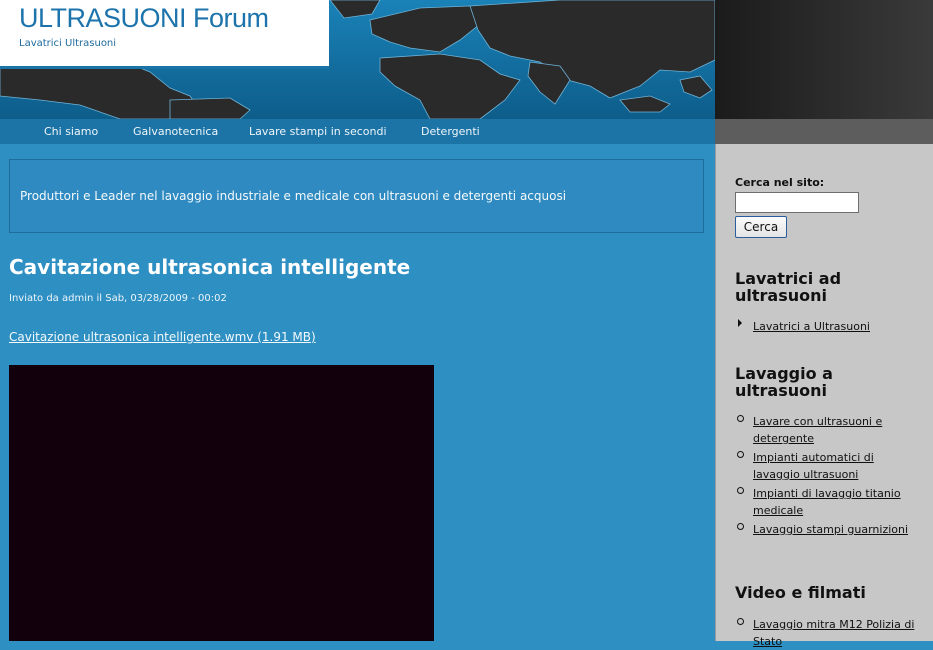 This screenshot has height=650, width=933. Describe the element at coordinates (71, 131) in the screenshot. I see `nav-item-chi-siamo: Chi siamo` at that location.